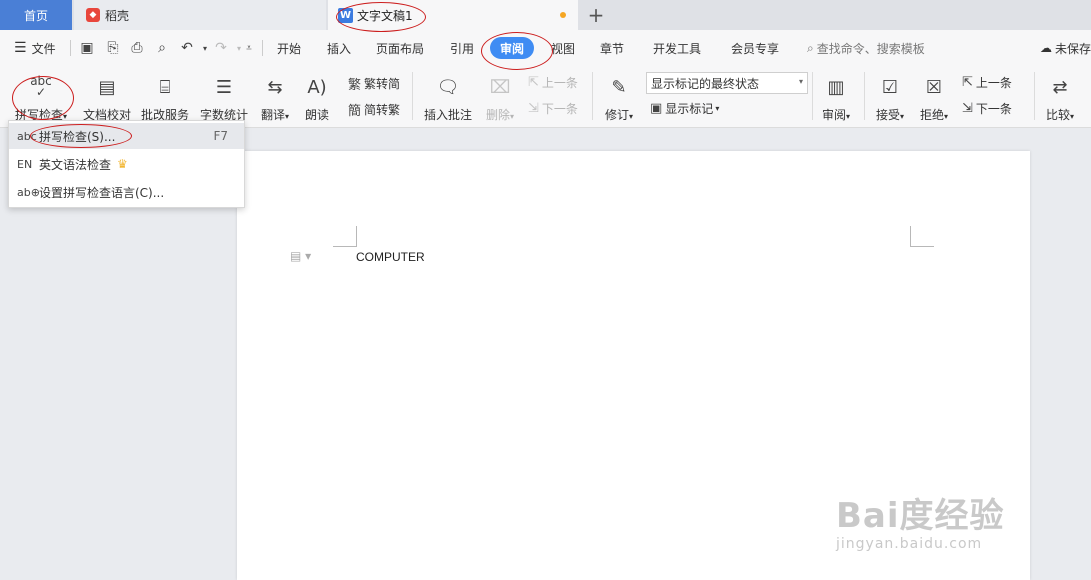 The width and height of the screenshot is (1091, 580). Describe the element at coordinates (810, 47) in the screenshot. I see `search-icon: ⌕` at that location.